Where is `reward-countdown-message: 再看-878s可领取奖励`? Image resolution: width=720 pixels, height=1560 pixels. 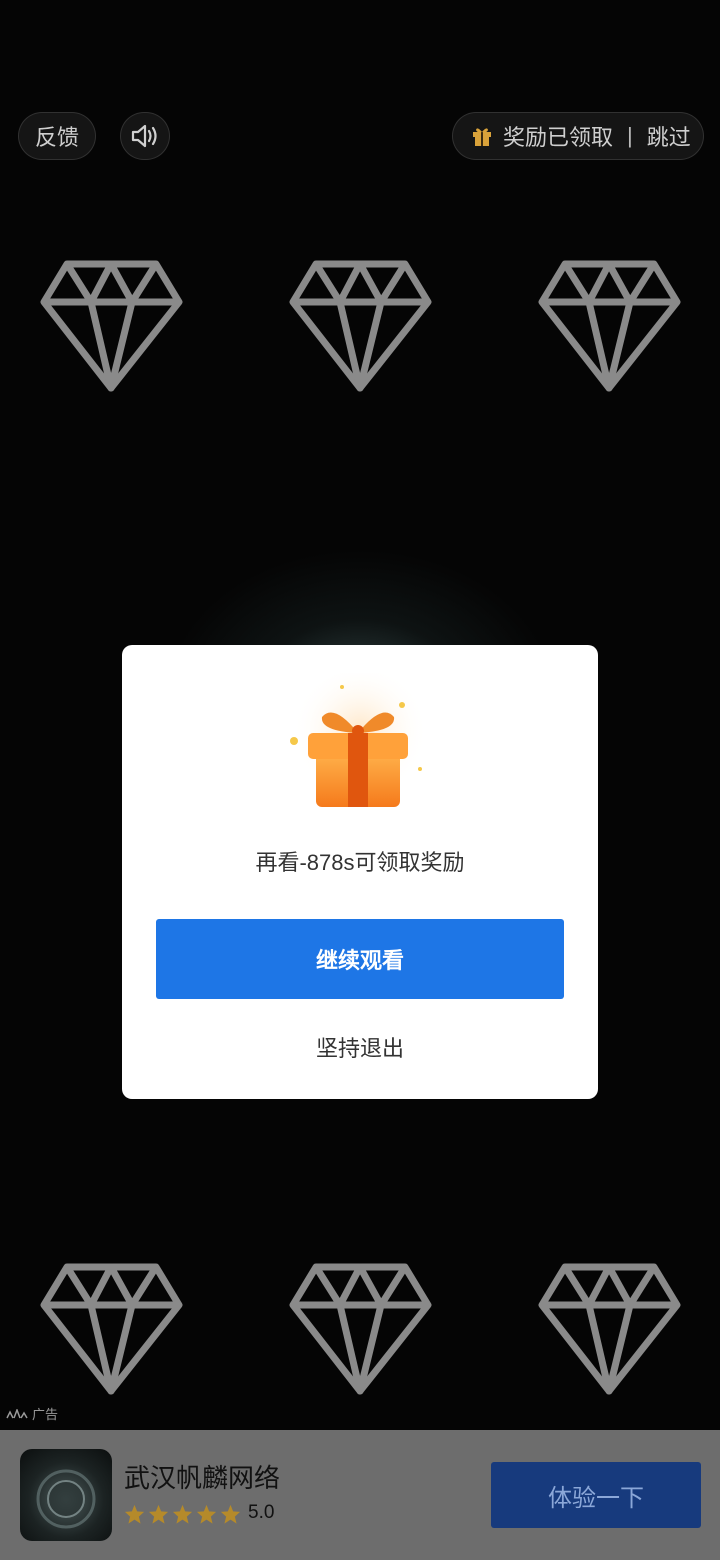 reward-countdown-message: 再看-878s可领取奖励 is located at coordinates (360, 862).